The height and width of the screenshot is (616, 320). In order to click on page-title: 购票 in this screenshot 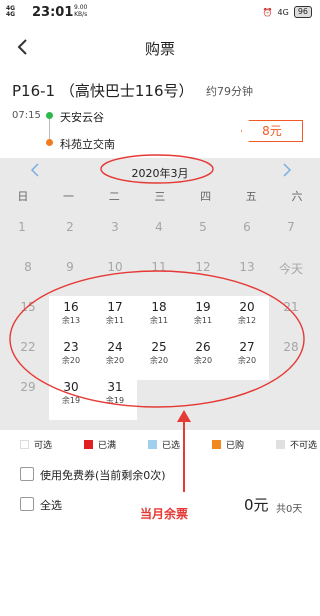, I will do `click(159, 49)`.